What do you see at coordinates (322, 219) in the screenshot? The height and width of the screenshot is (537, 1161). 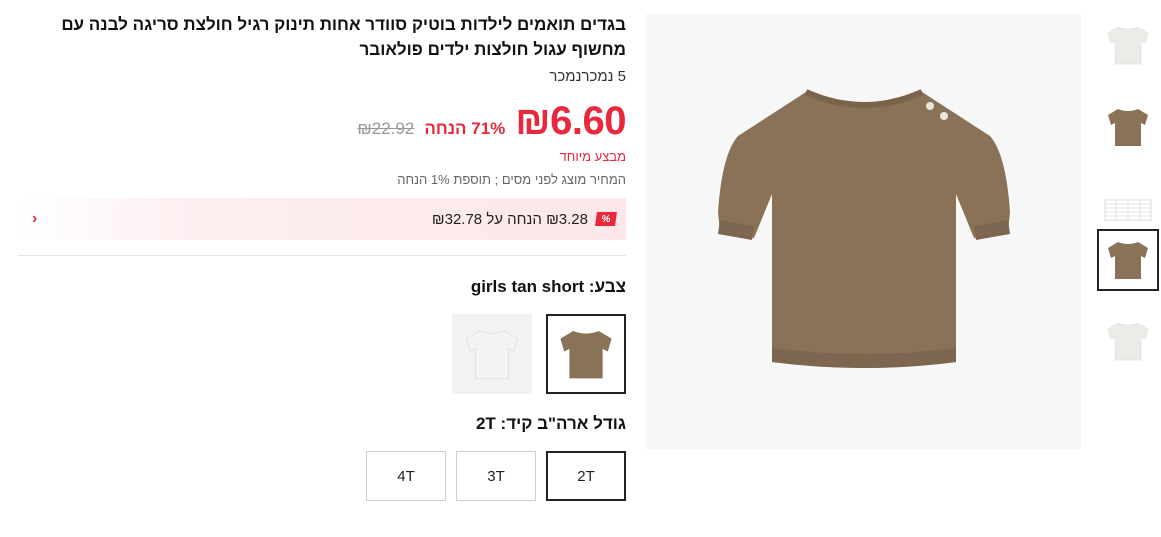 I see `coupon-banner: % ₪3.28 הנחה על ₪32.78 ‹` at bounding box center [322, 219].